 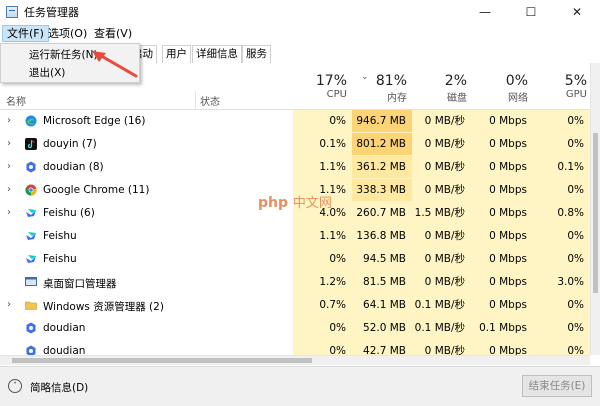 What do you see at coordinates (162, 360) in the screenshot?
I see `horizontal-scroll-thumb` at bounding box center [162, 360].